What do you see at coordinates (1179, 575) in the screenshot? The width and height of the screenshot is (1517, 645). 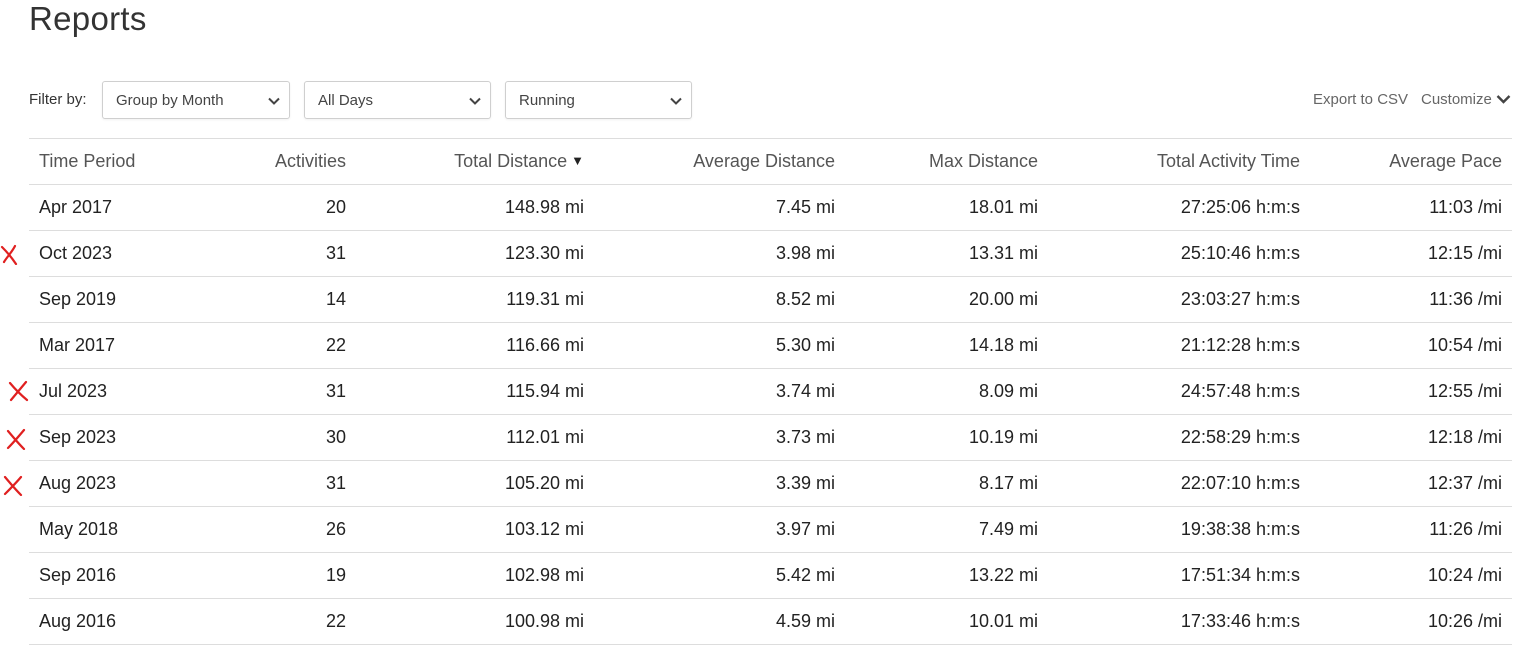 I see `cell-total-activity-time: 17:51:34 h:m:s` at bounding box center [1179, 575].